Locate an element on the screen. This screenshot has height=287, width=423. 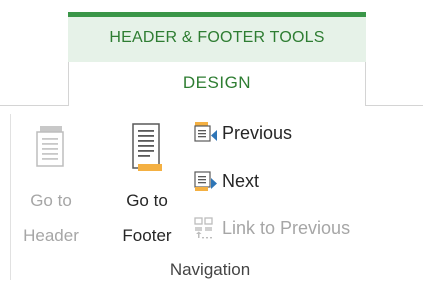
contextual-tab-header: HEADER & FOOTER TOOLS is located at coordinates (217, 37).